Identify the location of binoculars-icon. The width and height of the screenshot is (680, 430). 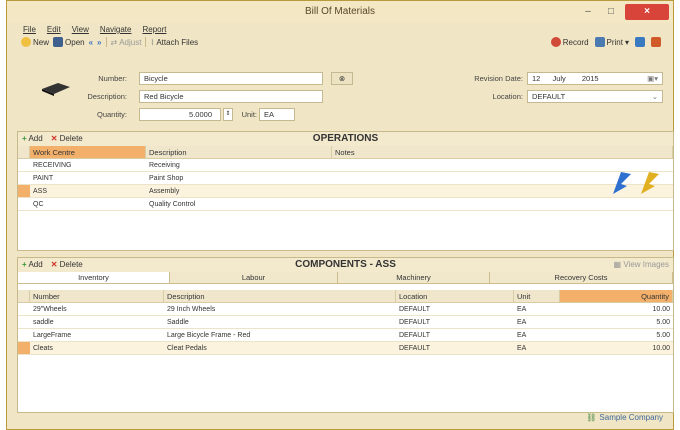
(58, 42).